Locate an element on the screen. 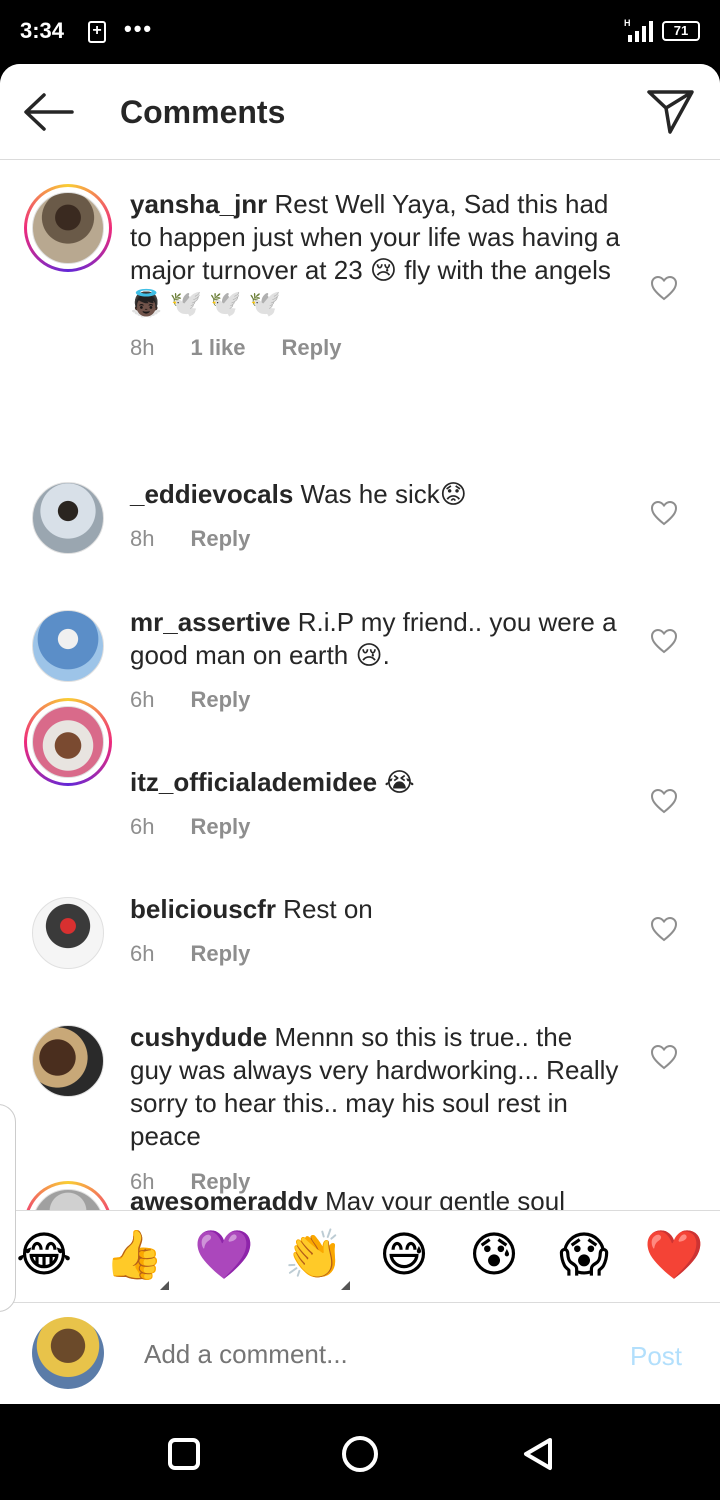 Image resolution: width=720 pixels, height=1500 pixels. comment-body: May your gentle soul is located at coordinates (441, 1198).